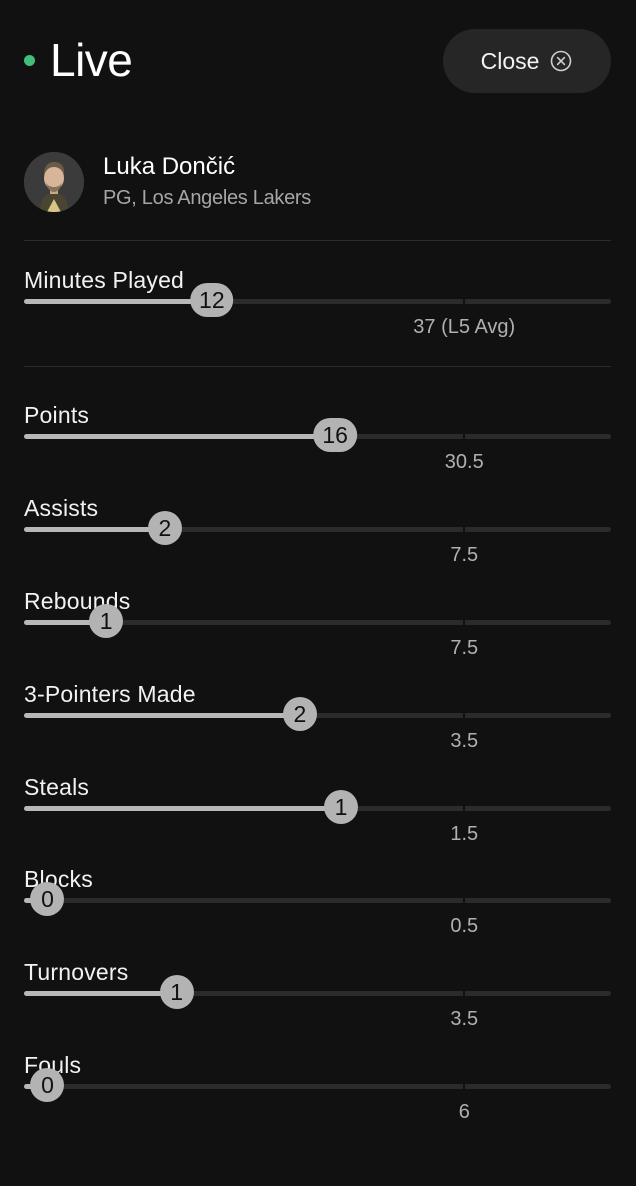 The width and height of the screenshot is (636, 1186). Describe the element at coordinates (464, 926) in the screenshot. I see `line-value-label: 0.5` at that location.